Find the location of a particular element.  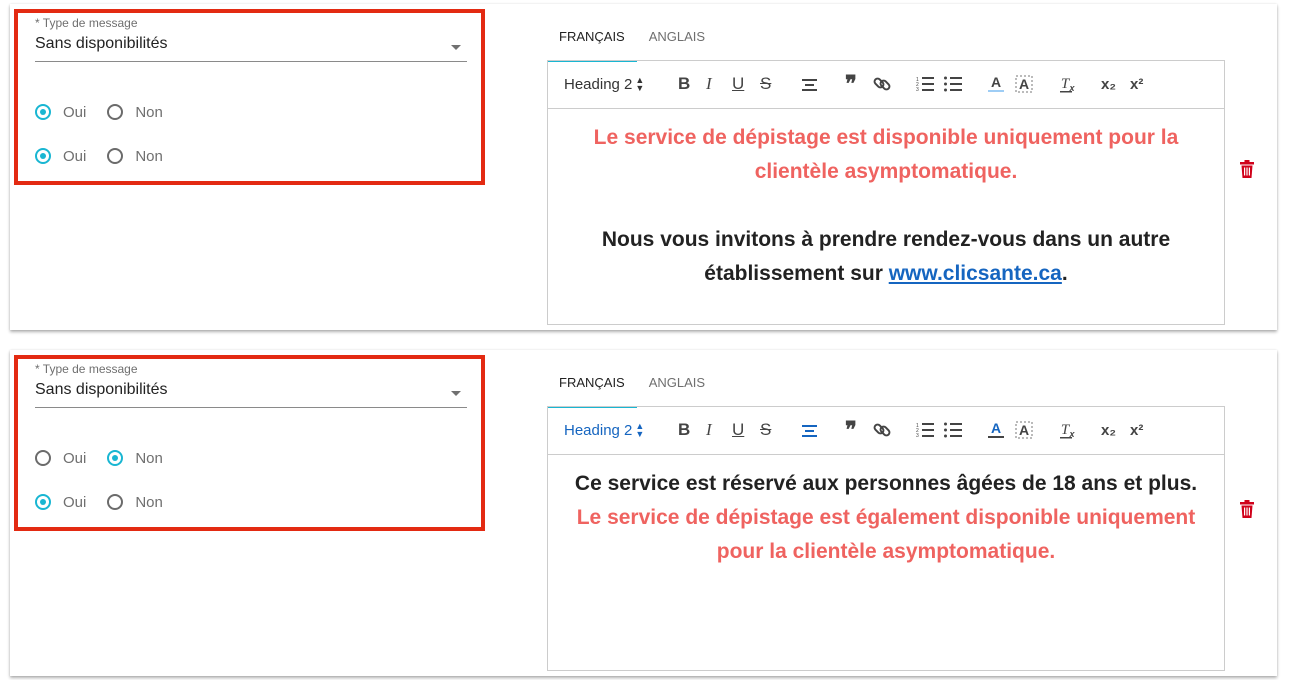

clicsante-link: www.clicsante.ca is located at coordinates (975, 273).